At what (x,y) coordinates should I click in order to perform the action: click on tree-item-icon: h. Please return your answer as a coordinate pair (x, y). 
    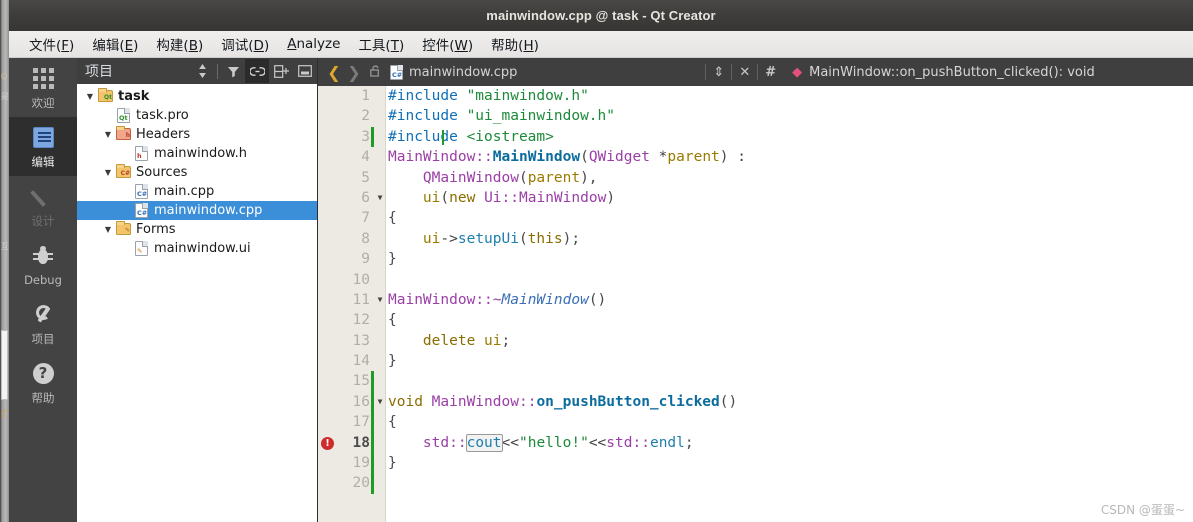
    Looking at the image, I should click on (141, 153).